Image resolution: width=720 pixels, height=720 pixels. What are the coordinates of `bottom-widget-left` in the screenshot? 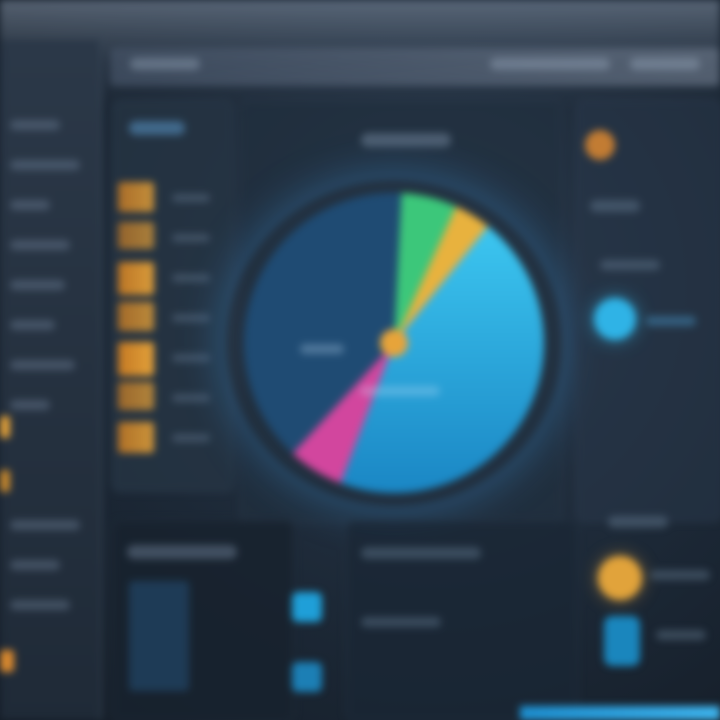 It's located at (203, 620).